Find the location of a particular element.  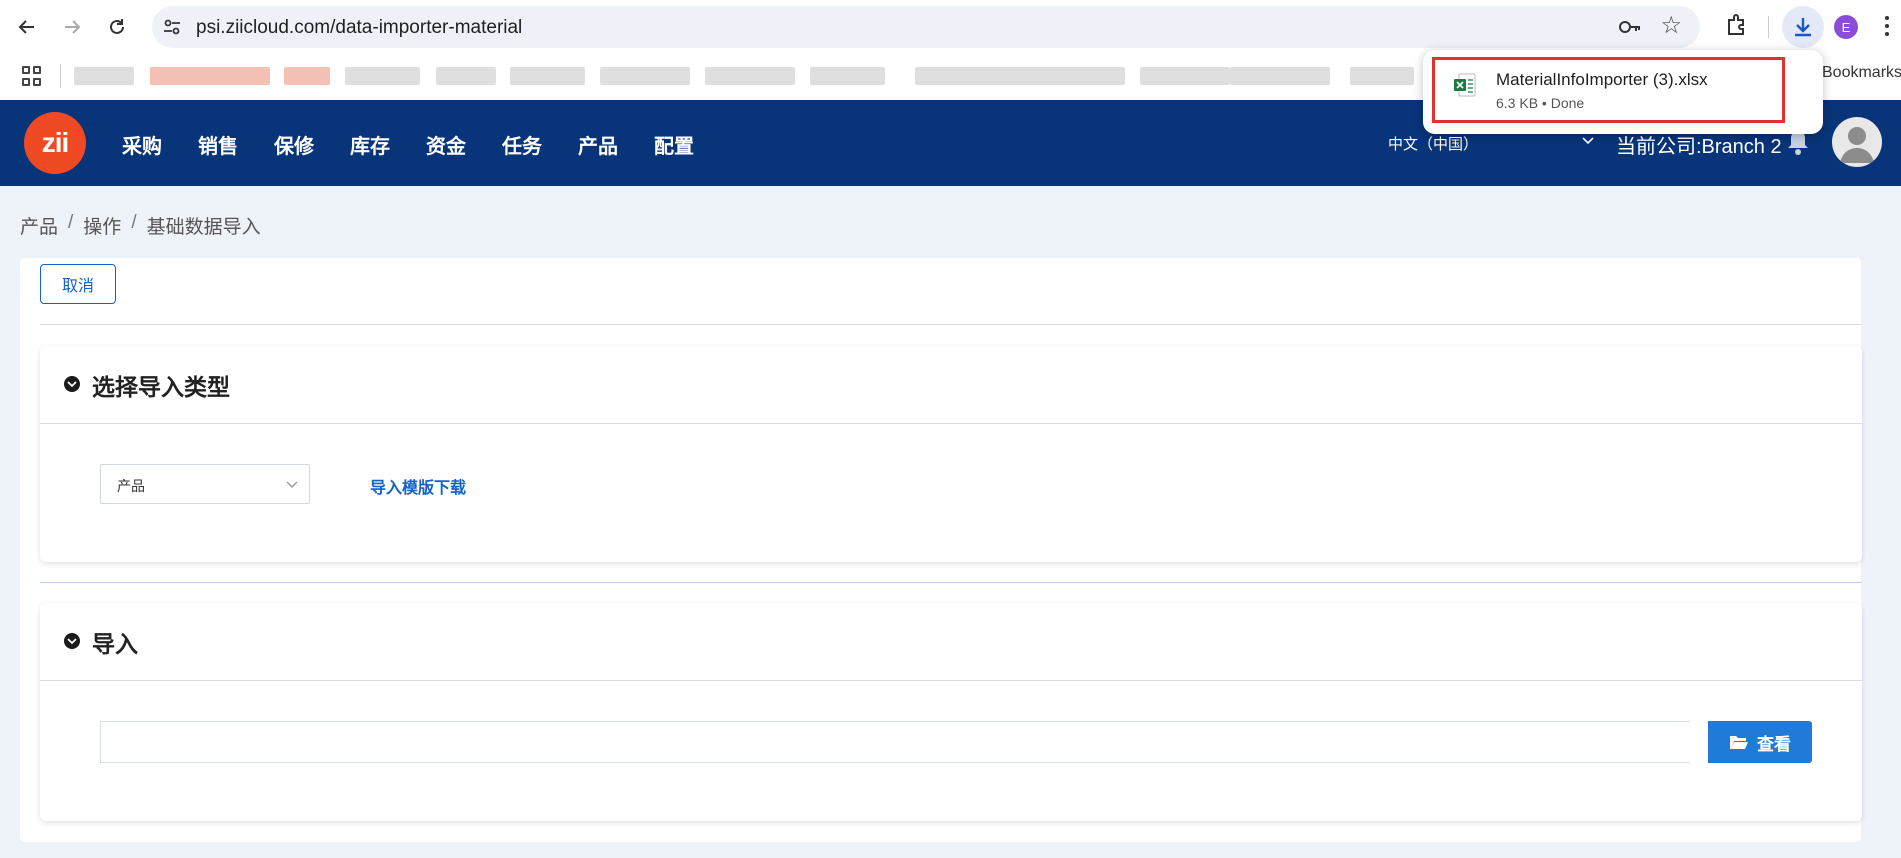

extensions-icon is located at coordinates (1737, 26).